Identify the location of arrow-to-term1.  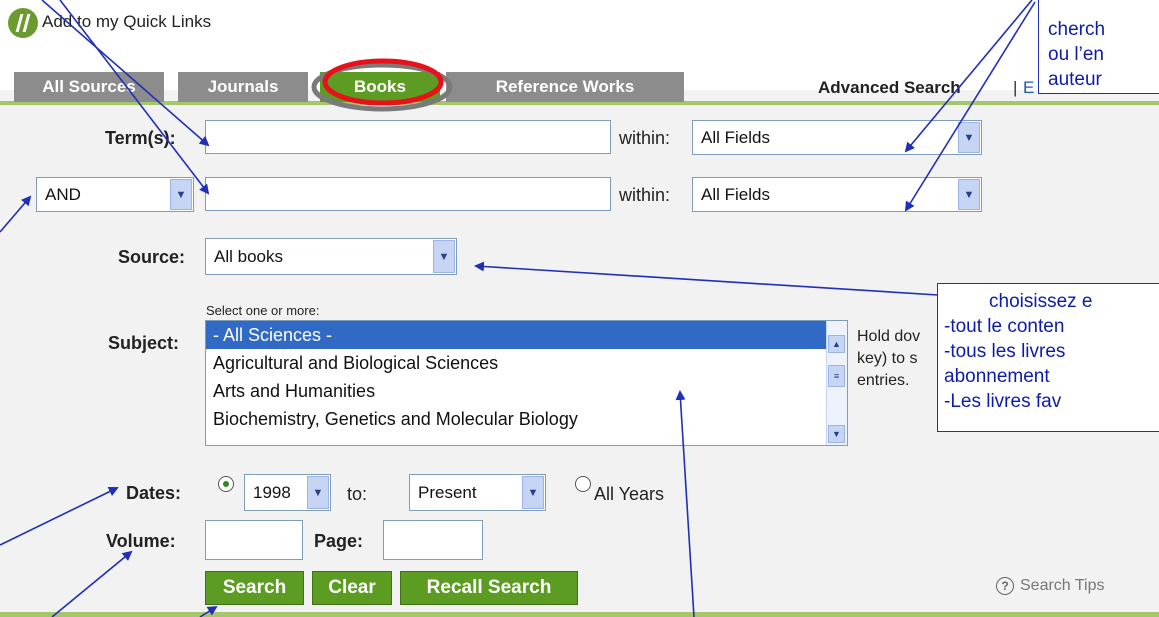
(125, 73).